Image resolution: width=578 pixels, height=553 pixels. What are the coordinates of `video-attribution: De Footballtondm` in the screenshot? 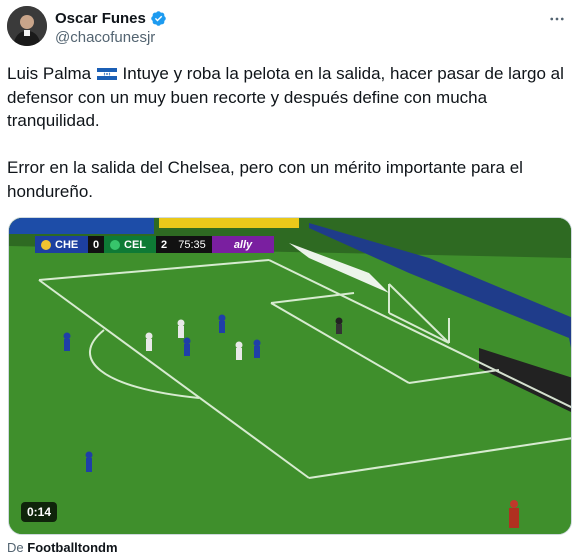 It's located at (62, 546).